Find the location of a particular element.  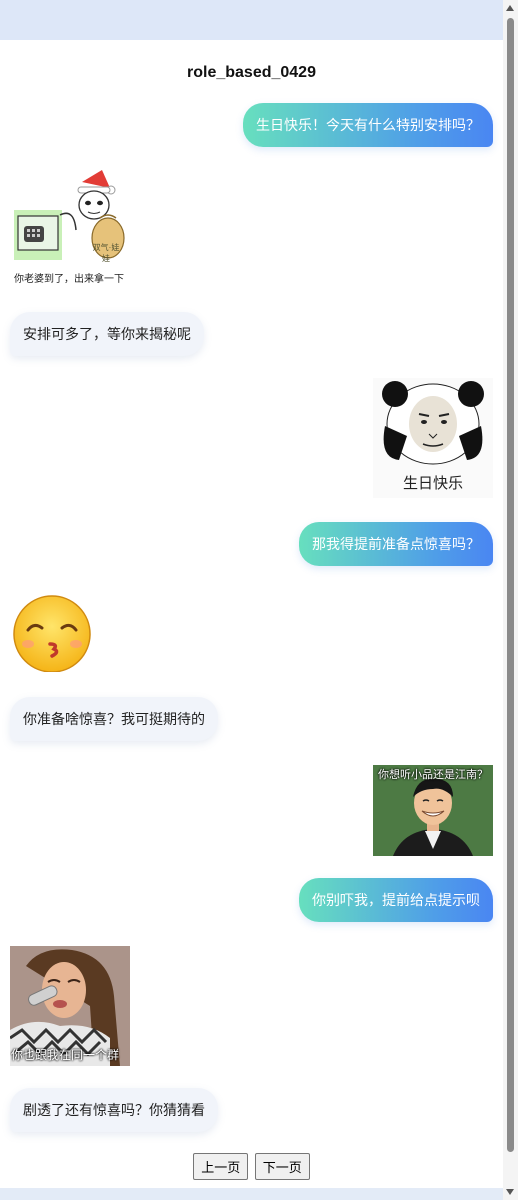

sticker-panda-birthday: 生日快乐 is located at coordinates (433, 438).